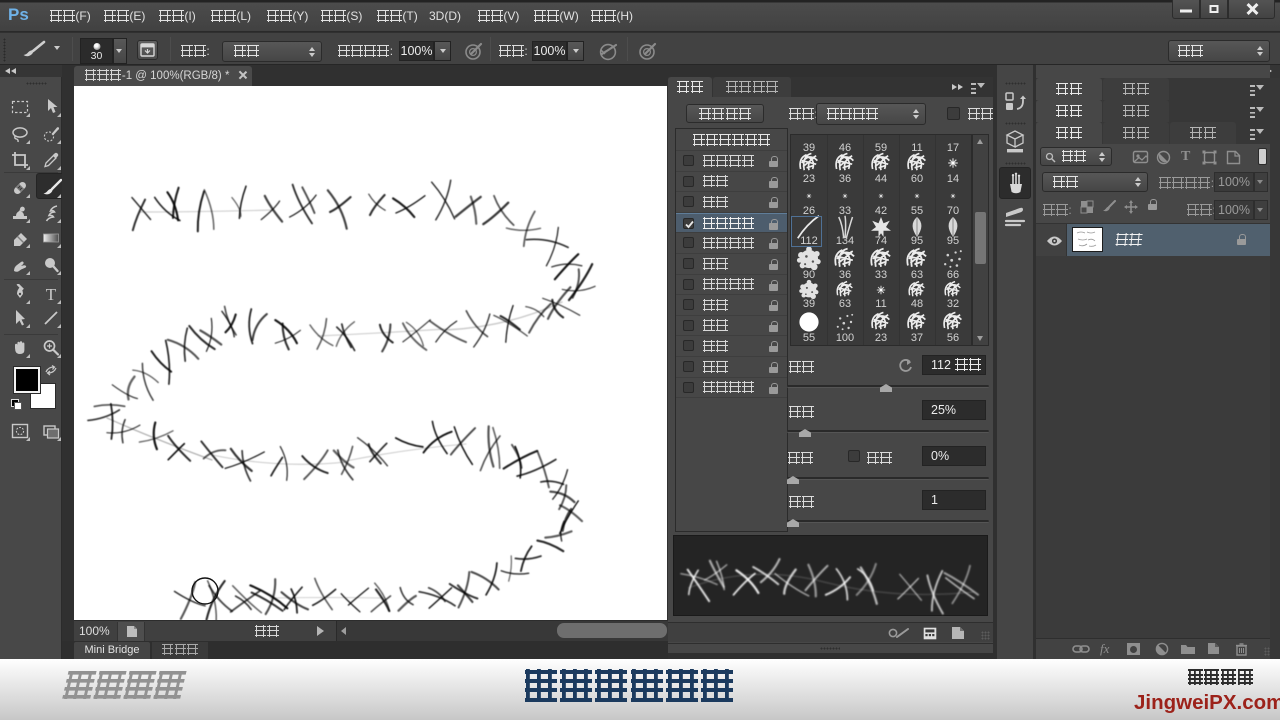 The image size is (1280, 720). Describe the element at coordinates (953, 338) in the screenshot. I see `svg-text: 56` at that location.